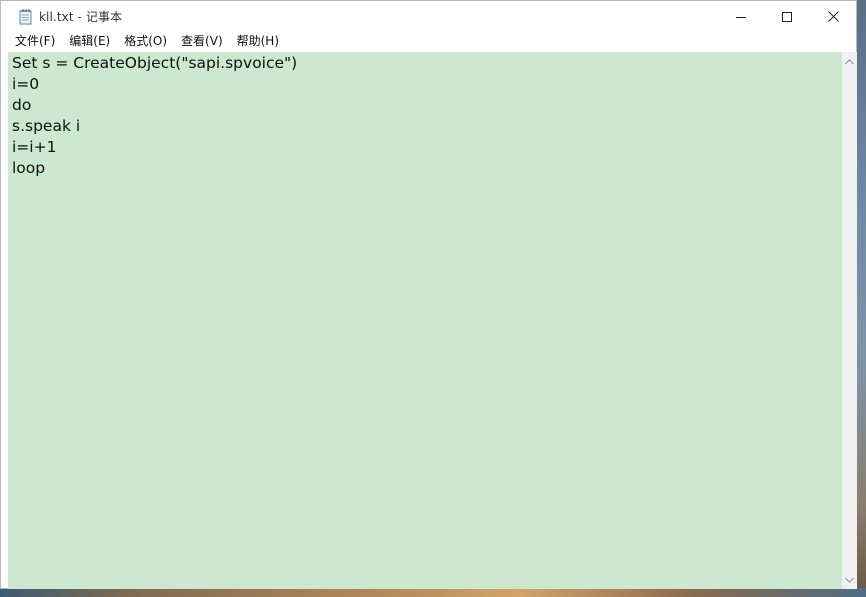 This screenshot has height=597, width=866. I want to click on editor-line: i=i+1, so click(34, 147).